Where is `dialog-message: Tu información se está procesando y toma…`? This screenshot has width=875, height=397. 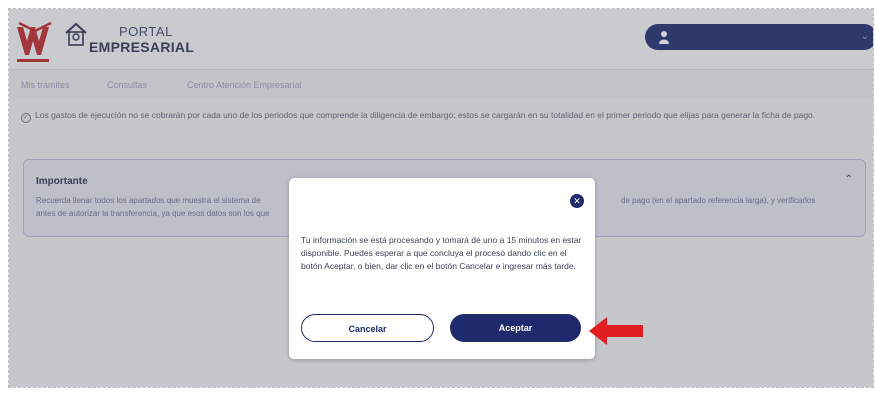
dialog-message: Tu información se está procesando y toma… is located at coordinates (441, 253).